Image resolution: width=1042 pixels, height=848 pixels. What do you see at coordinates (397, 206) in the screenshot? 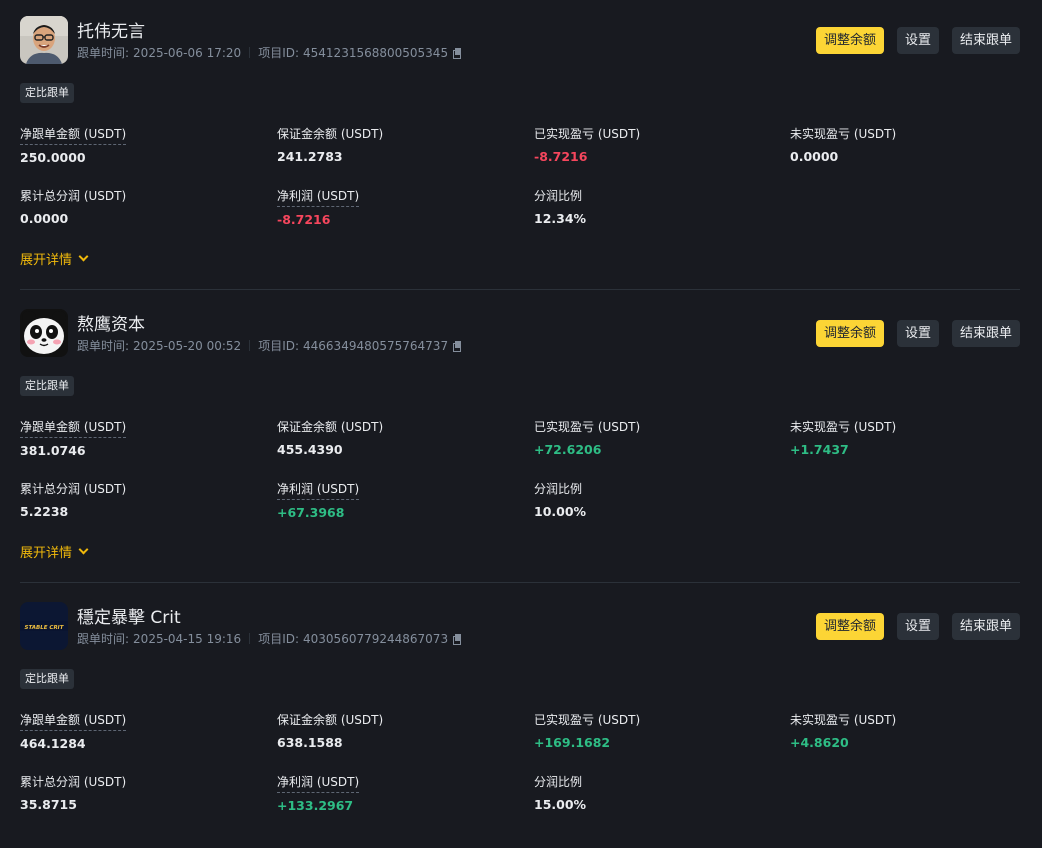
I see `stat-net-profit: 净利润 (USDT) -8.7216` at bounding box center [397, 206].